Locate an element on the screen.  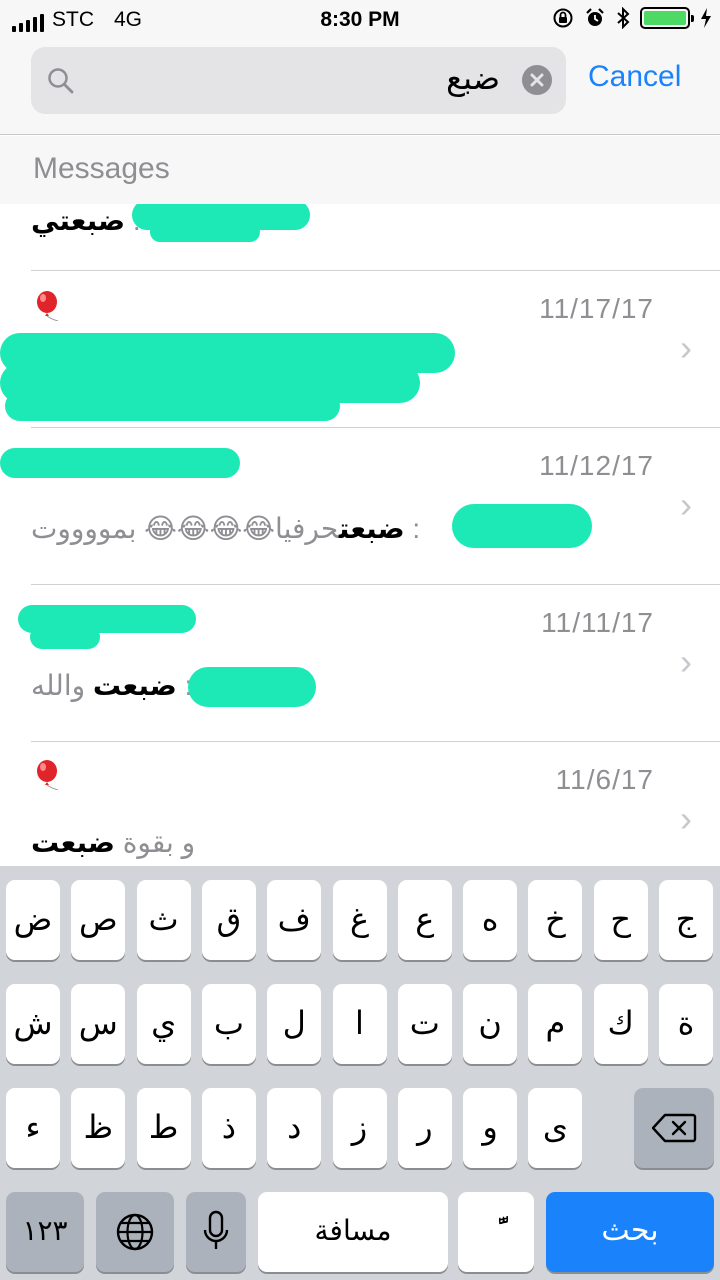
message-date: 11/17/17 is located at coordinates (596, 308).